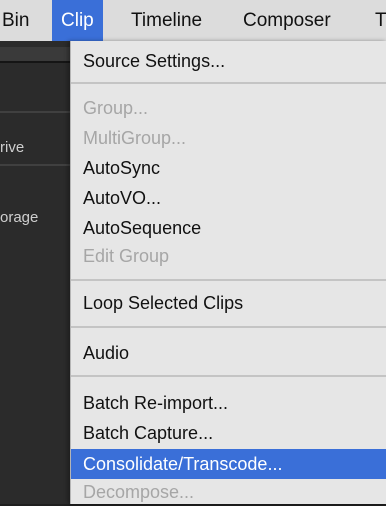 This screenshot has width=386, height=506. Describe the element at coordinates (166, 20) in the screenshot. I see `menu-timeline: Timeline` at that location.